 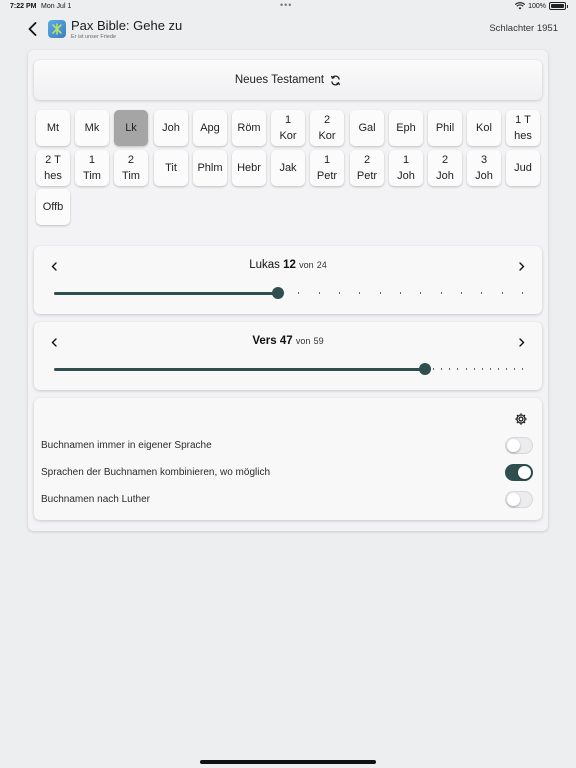 I want to click on book-button: Phlm, so click(x=210, y=168).